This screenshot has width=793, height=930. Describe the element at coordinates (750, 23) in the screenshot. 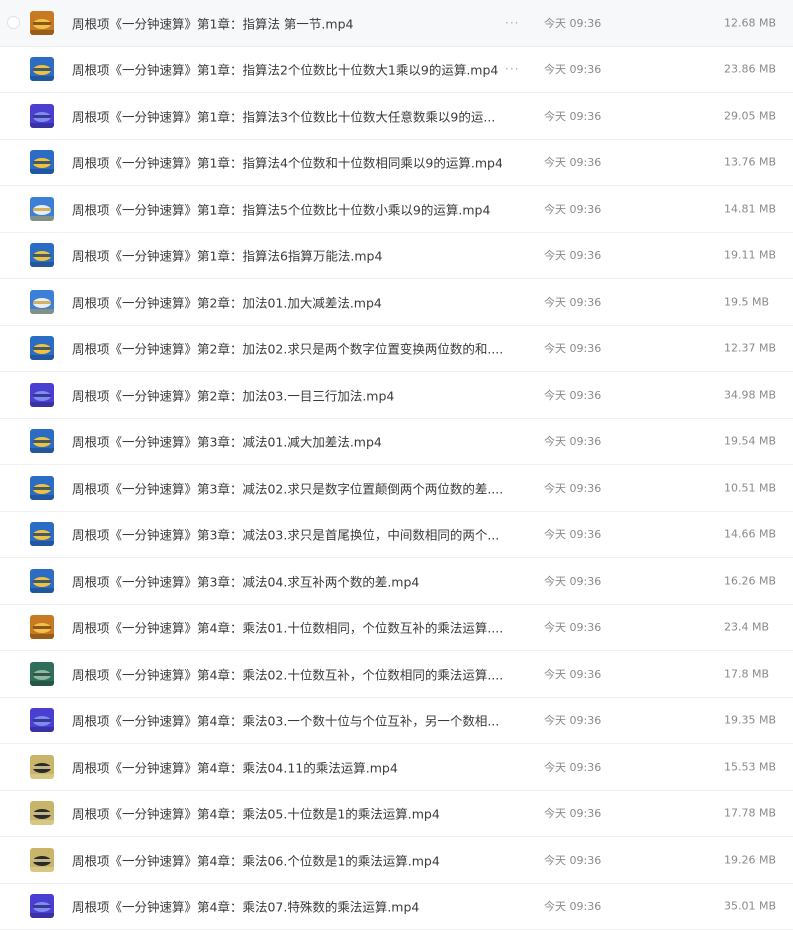

I see `file-size: 12.68 MB` at that location.